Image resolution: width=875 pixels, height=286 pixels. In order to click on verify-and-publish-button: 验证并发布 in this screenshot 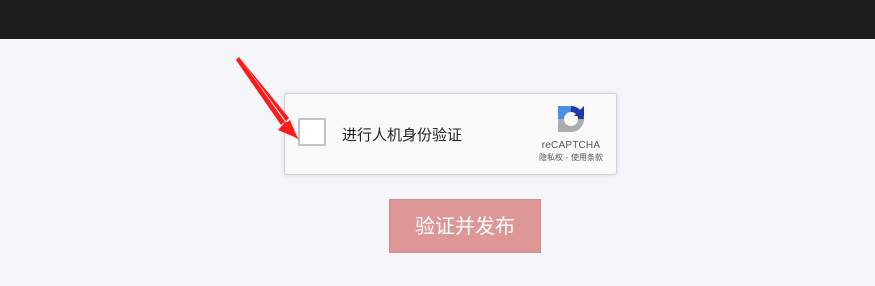, I will do `click(465, 226)`.